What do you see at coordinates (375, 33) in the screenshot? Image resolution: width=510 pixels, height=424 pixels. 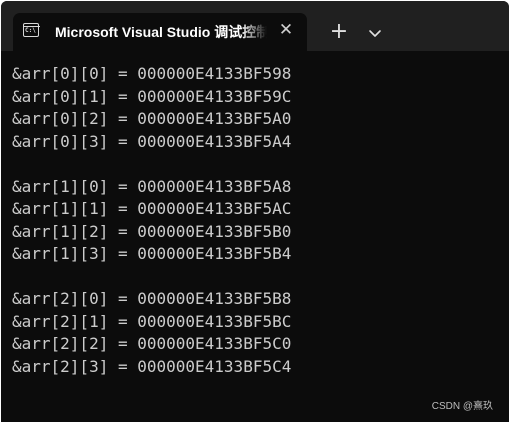 I see `chevron-down-icon` at bounding box center [375, 33].